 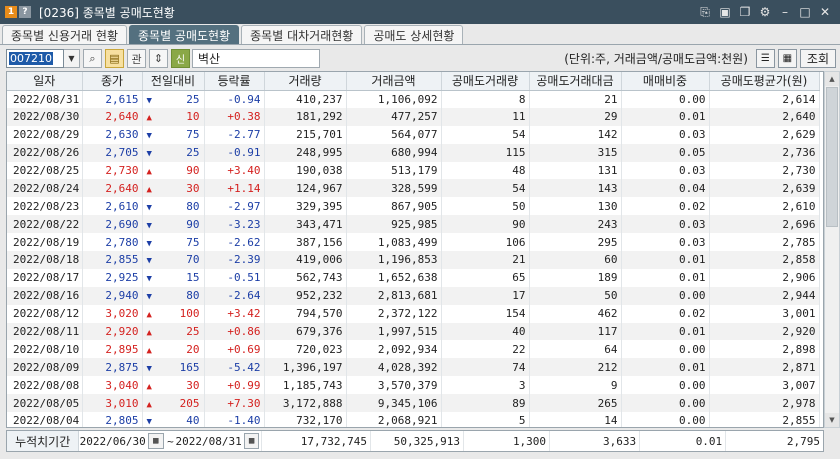 I want to click on short-avg-cell: 2,610, so click(x=764, y=206).